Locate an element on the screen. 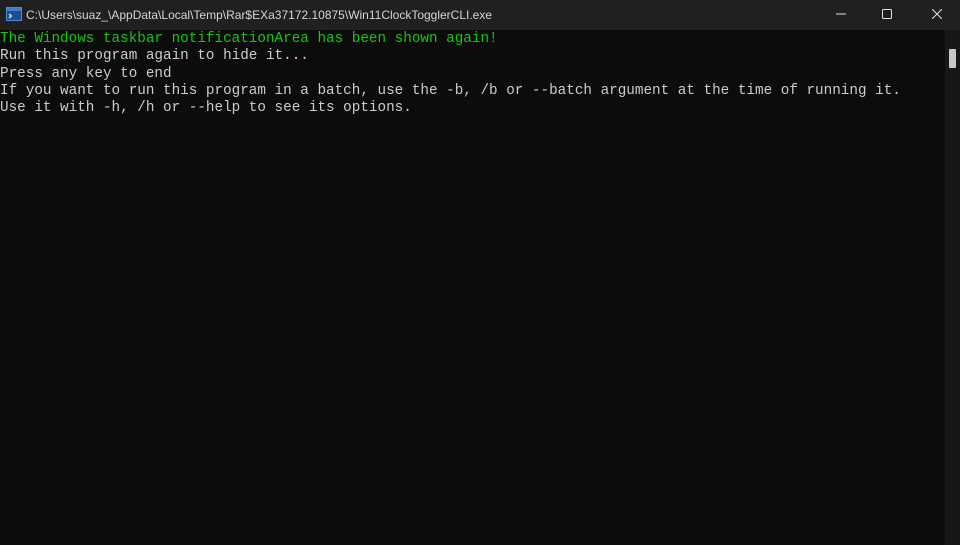 The height and width of the screenshot is (545, 960). scrollbar-thumb is located at coordinates (952, 58).